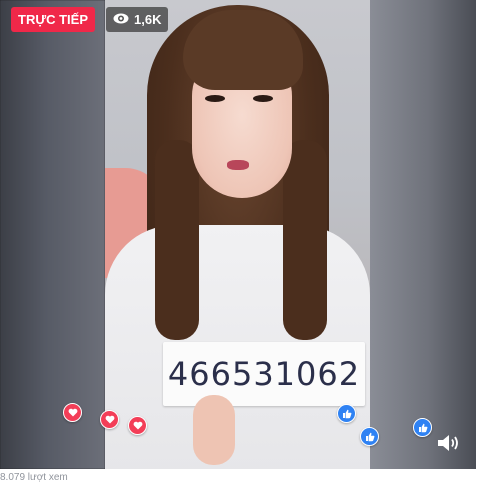 Image resolution: width=495 pixels, height=484 pixels. Describe the element at coordinates (243, 50) in the screenshot. I see `person-bangs` at that location.